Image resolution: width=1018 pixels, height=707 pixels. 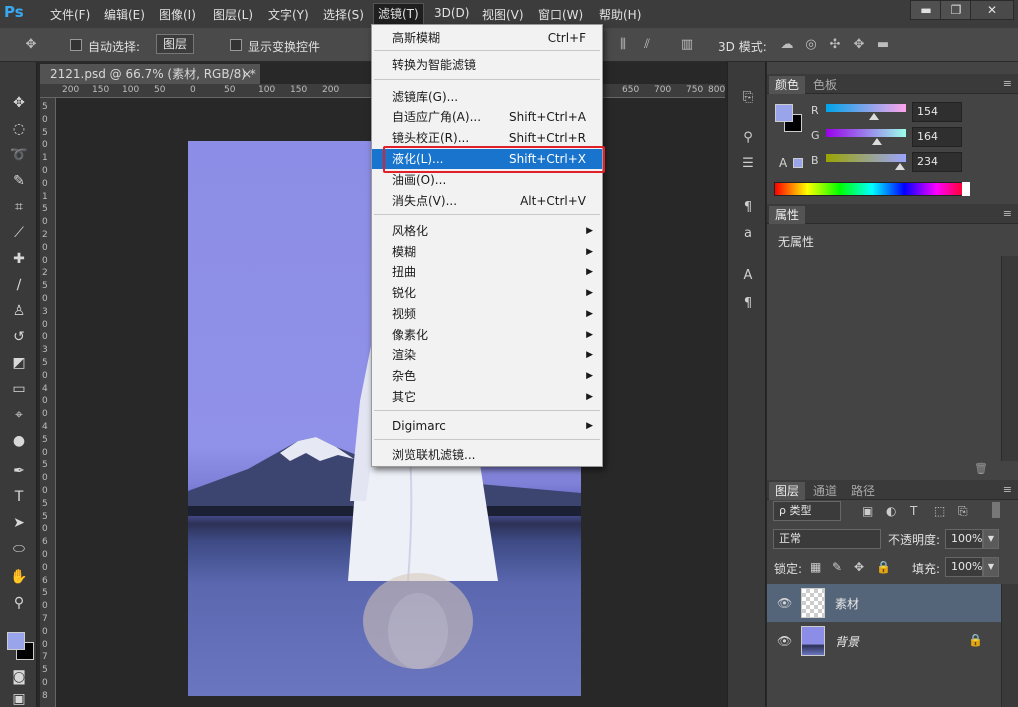 I want to click on character-panel-icon: A, so click(x=748, y=276).